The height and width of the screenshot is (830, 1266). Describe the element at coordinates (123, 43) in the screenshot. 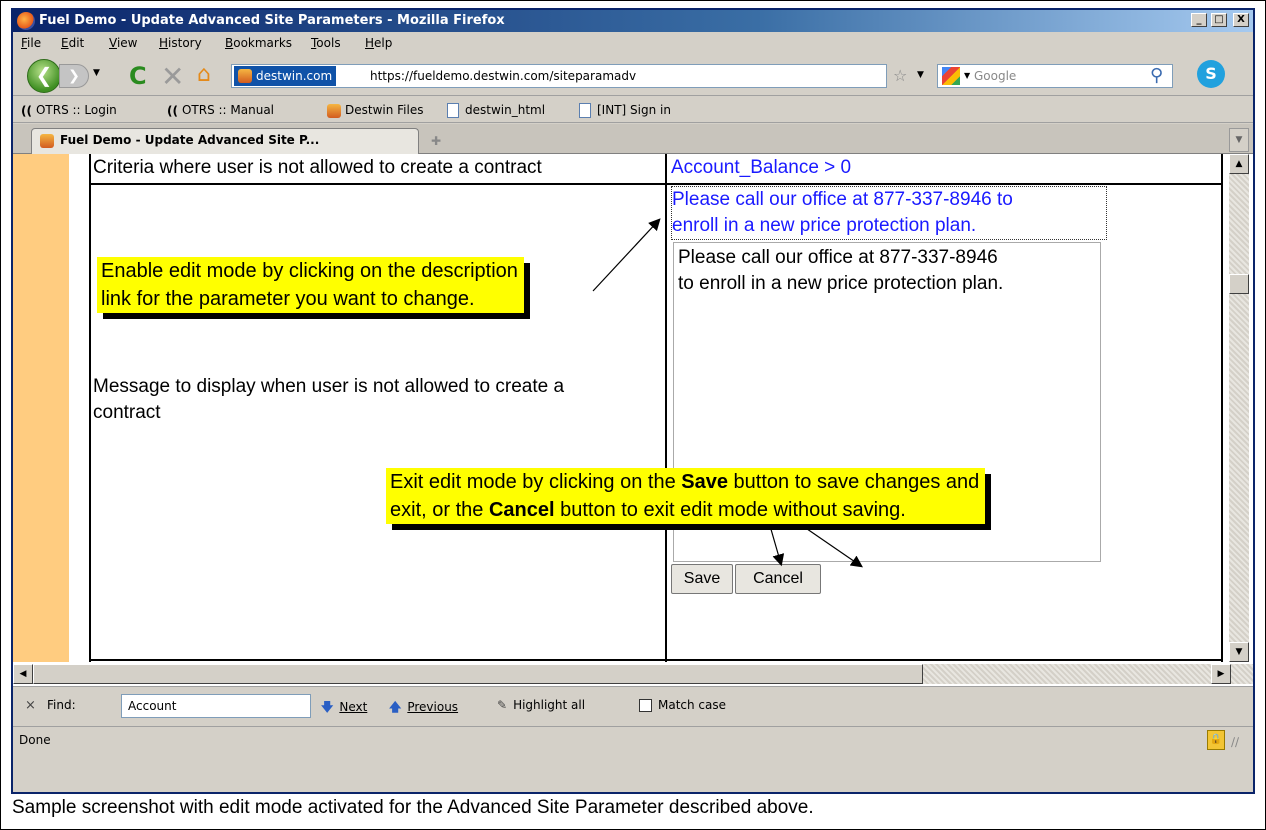

I see `menu-view: View` at that location.